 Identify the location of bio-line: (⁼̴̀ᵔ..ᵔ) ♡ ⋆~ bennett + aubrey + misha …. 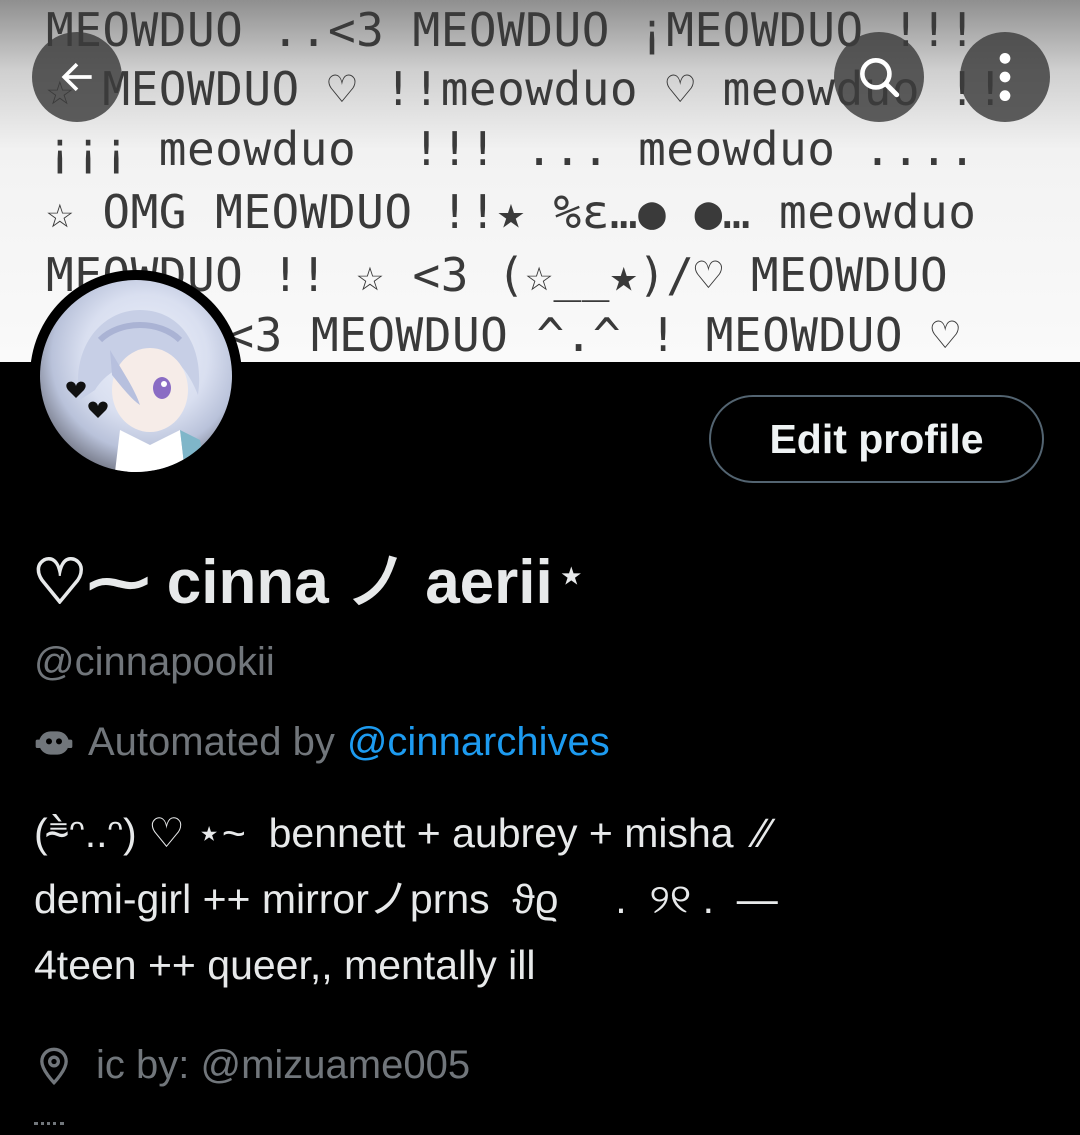
(402, 833).